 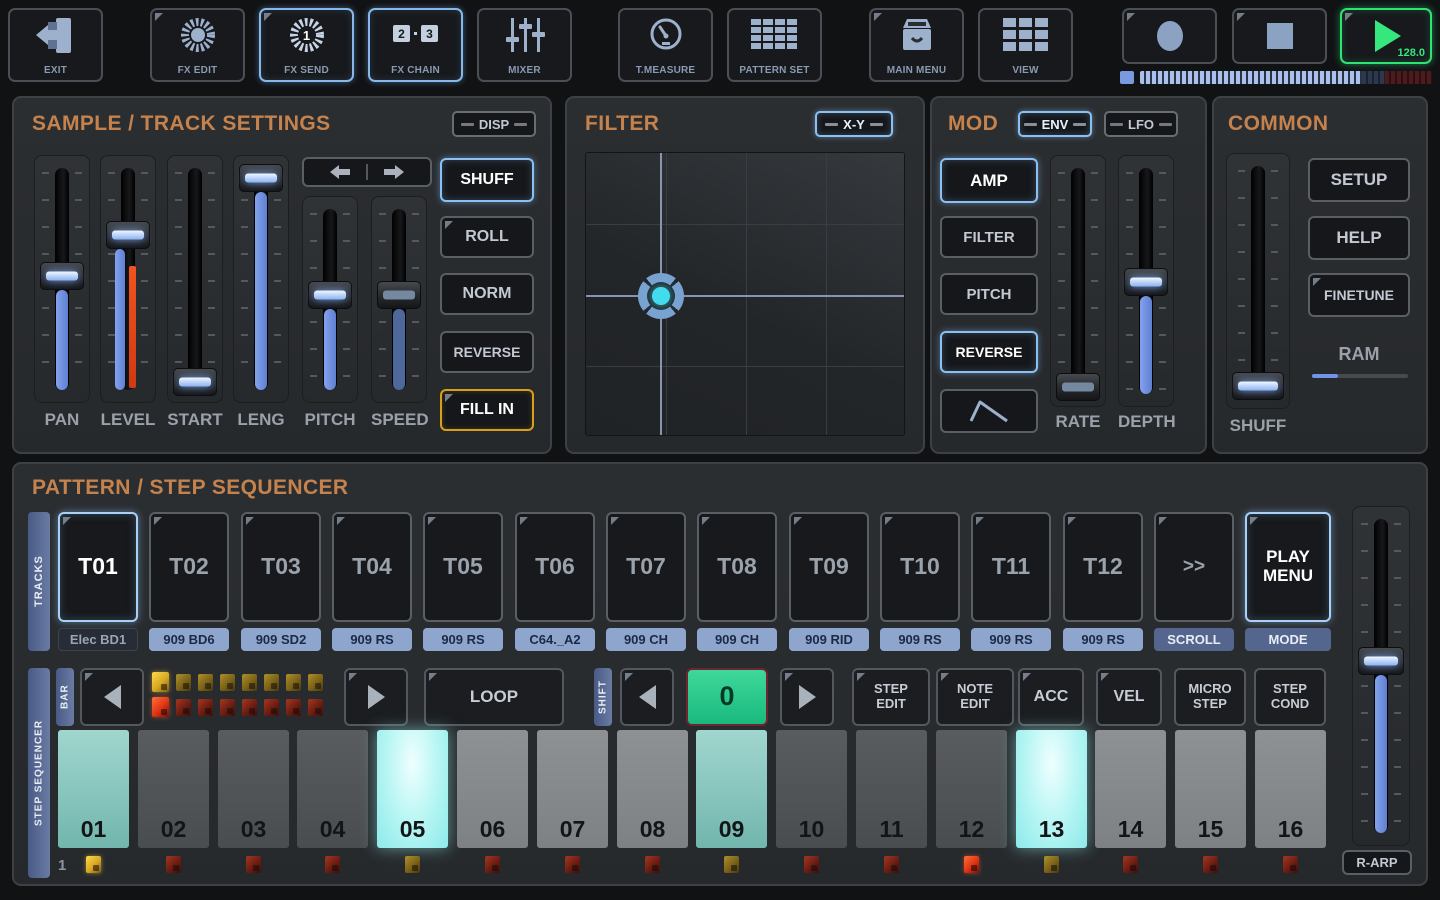 I want to click on counter-next-button, so click(x=807, y=697).